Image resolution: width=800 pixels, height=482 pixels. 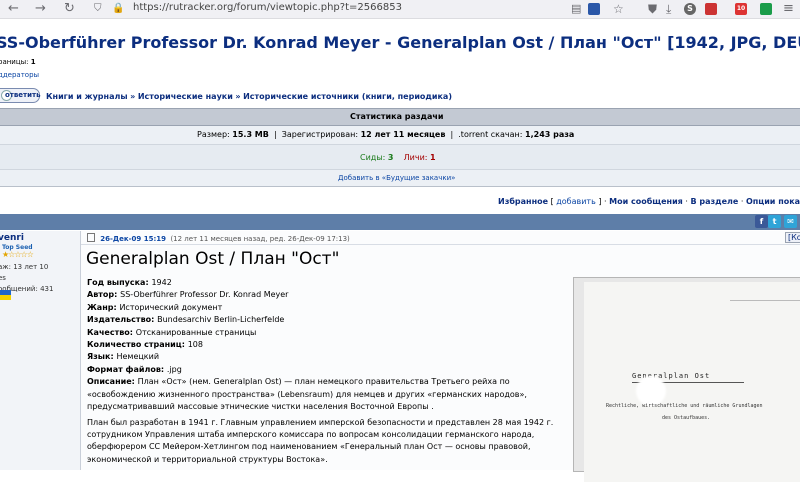 What do you see at coordinates (213, 259) in the screenshot?
I see `post-title: Generalplan Ost / План "Ост"` at bounding box center [213, 259].